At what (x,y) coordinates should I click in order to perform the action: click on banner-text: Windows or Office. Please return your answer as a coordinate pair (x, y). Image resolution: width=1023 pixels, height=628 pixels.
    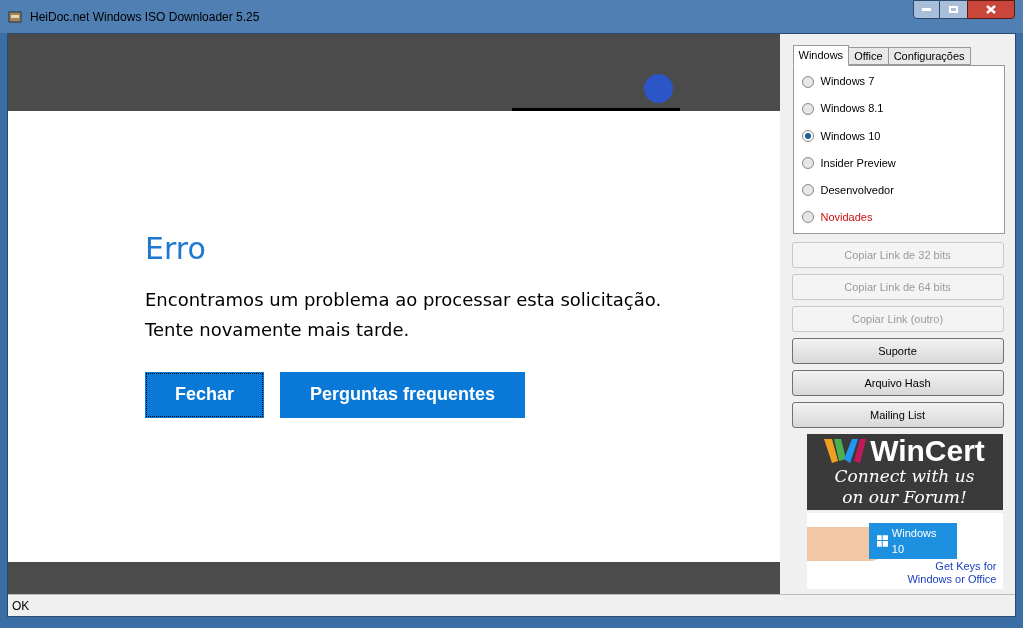
    Looking at the image, I should click on (952, 580).